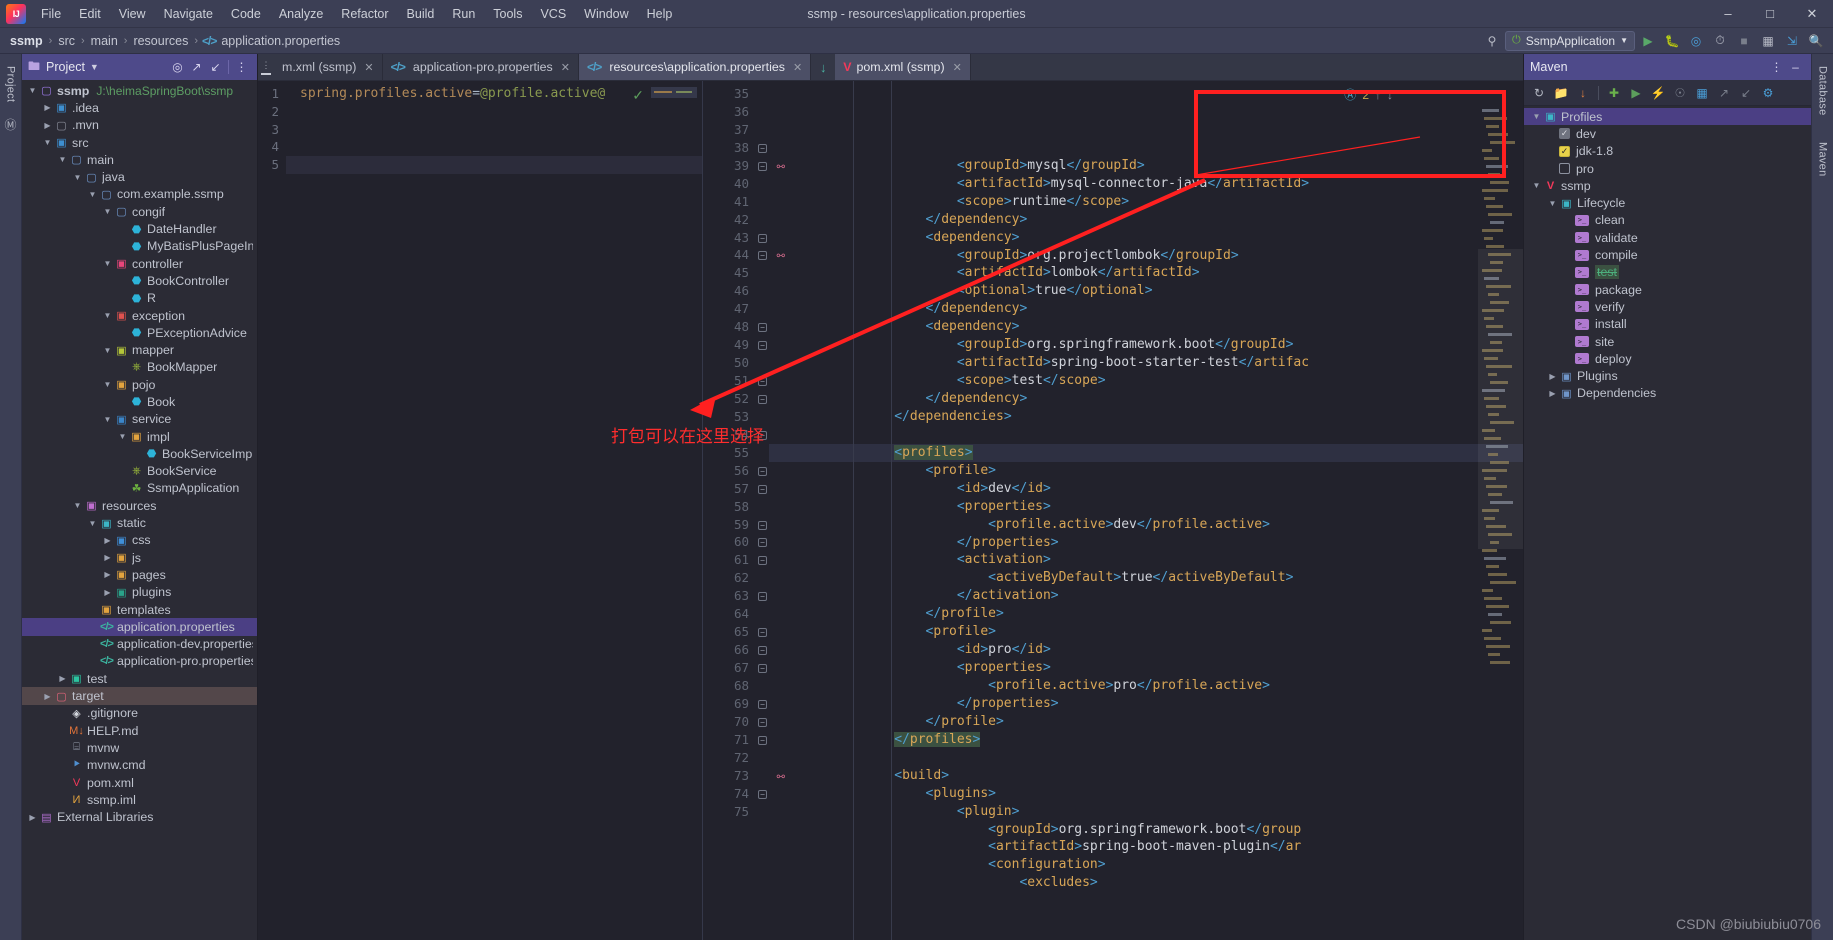 This screenshot has height=940, width=1833. Describe the element at coordinates (1648, 41) in the screenshot. I see `run-button: ▶` at that location.